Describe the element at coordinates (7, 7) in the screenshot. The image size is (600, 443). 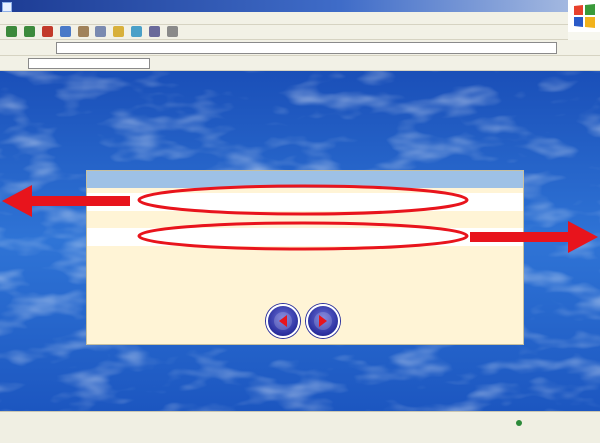
I see `browser-app-icon` at that location.